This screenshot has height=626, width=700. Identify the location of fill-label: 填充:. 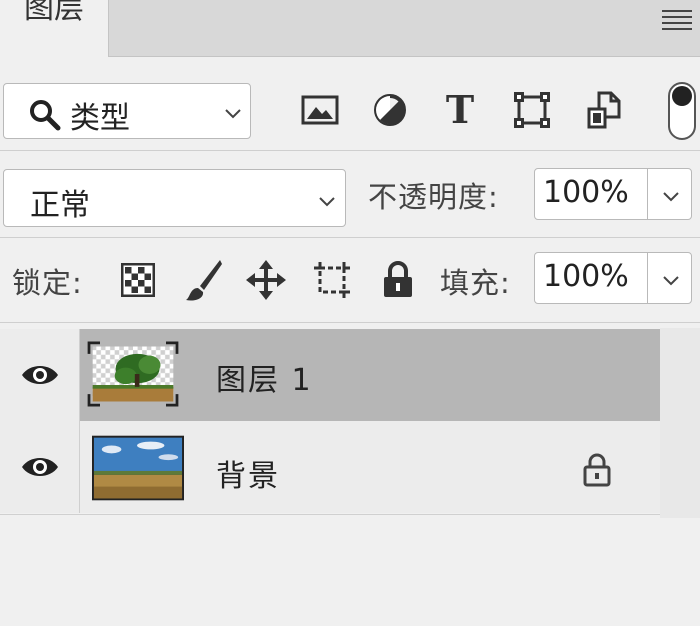
(475, 283).